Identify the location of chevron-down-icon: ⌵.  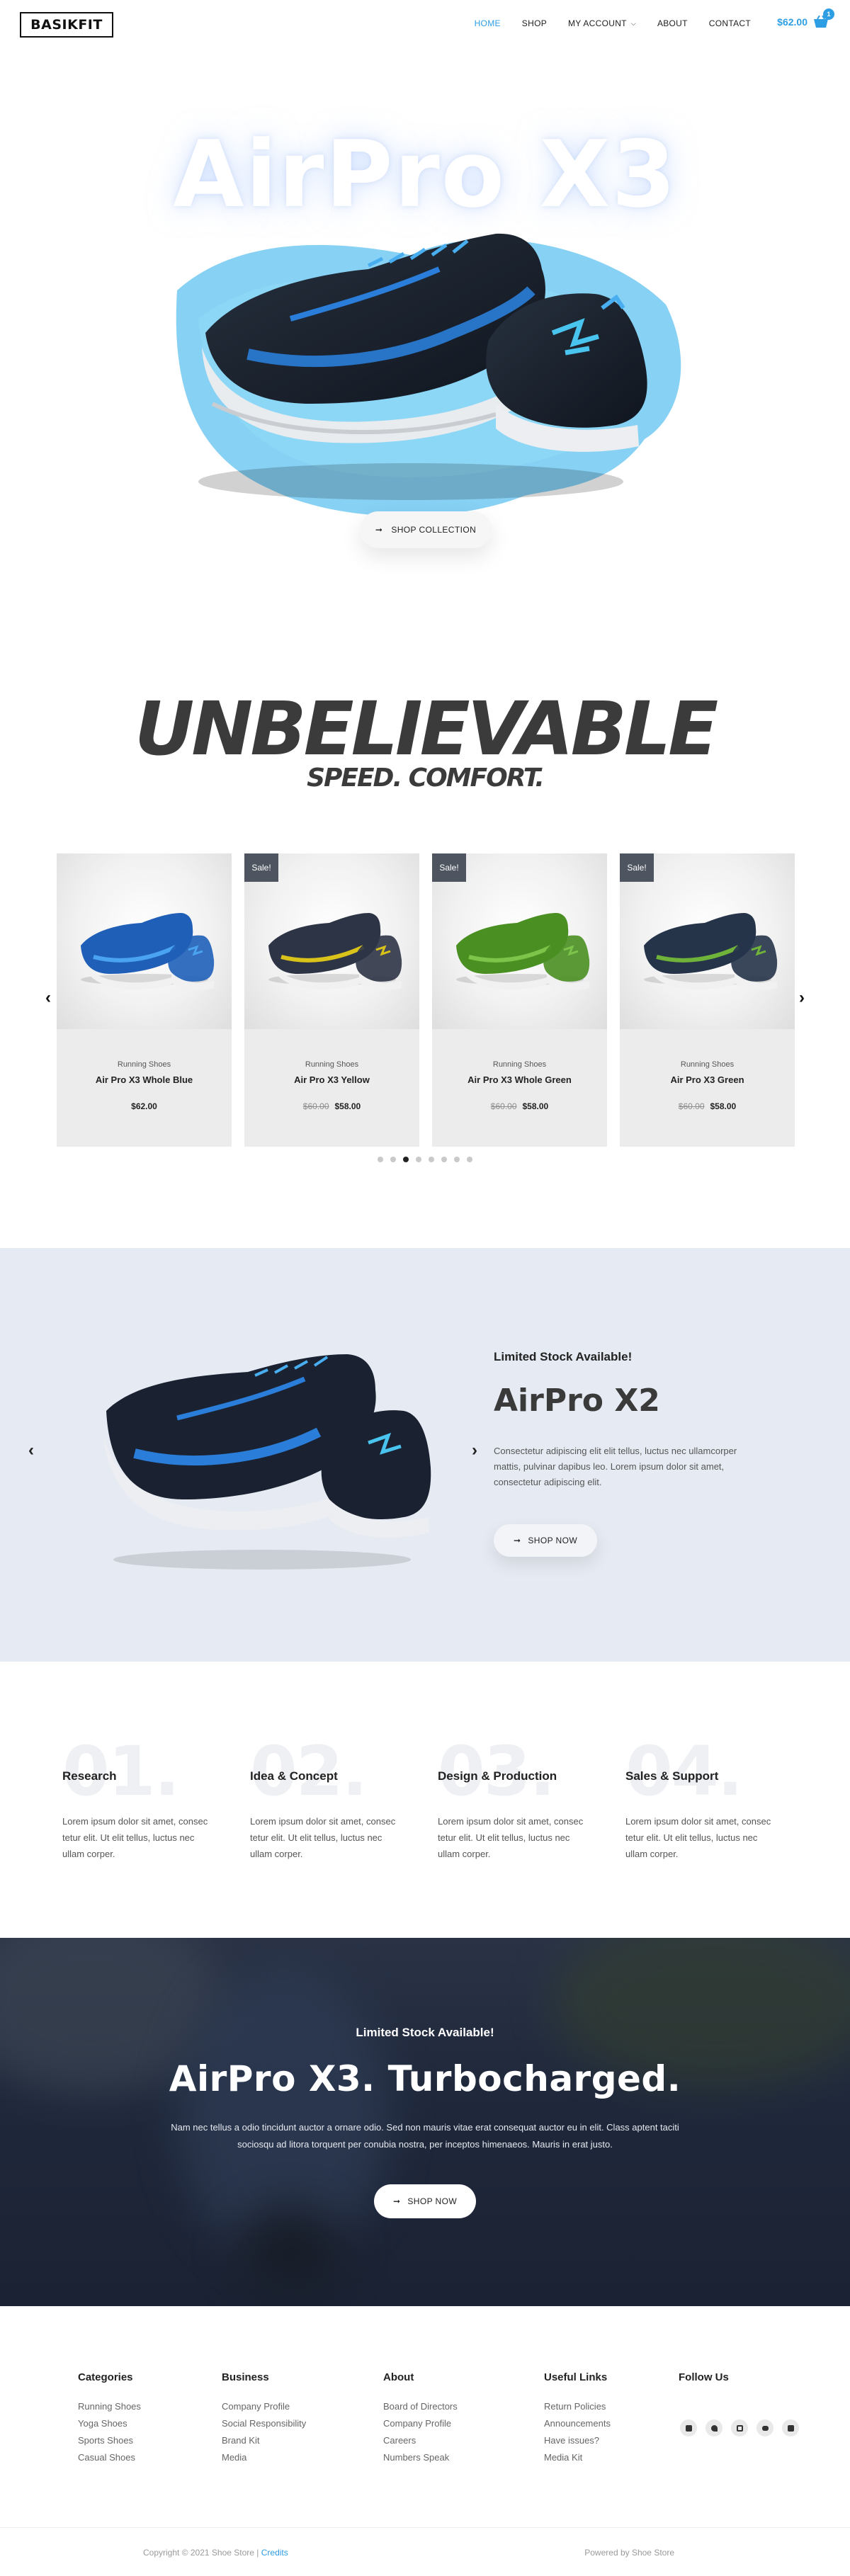
(633, 23).